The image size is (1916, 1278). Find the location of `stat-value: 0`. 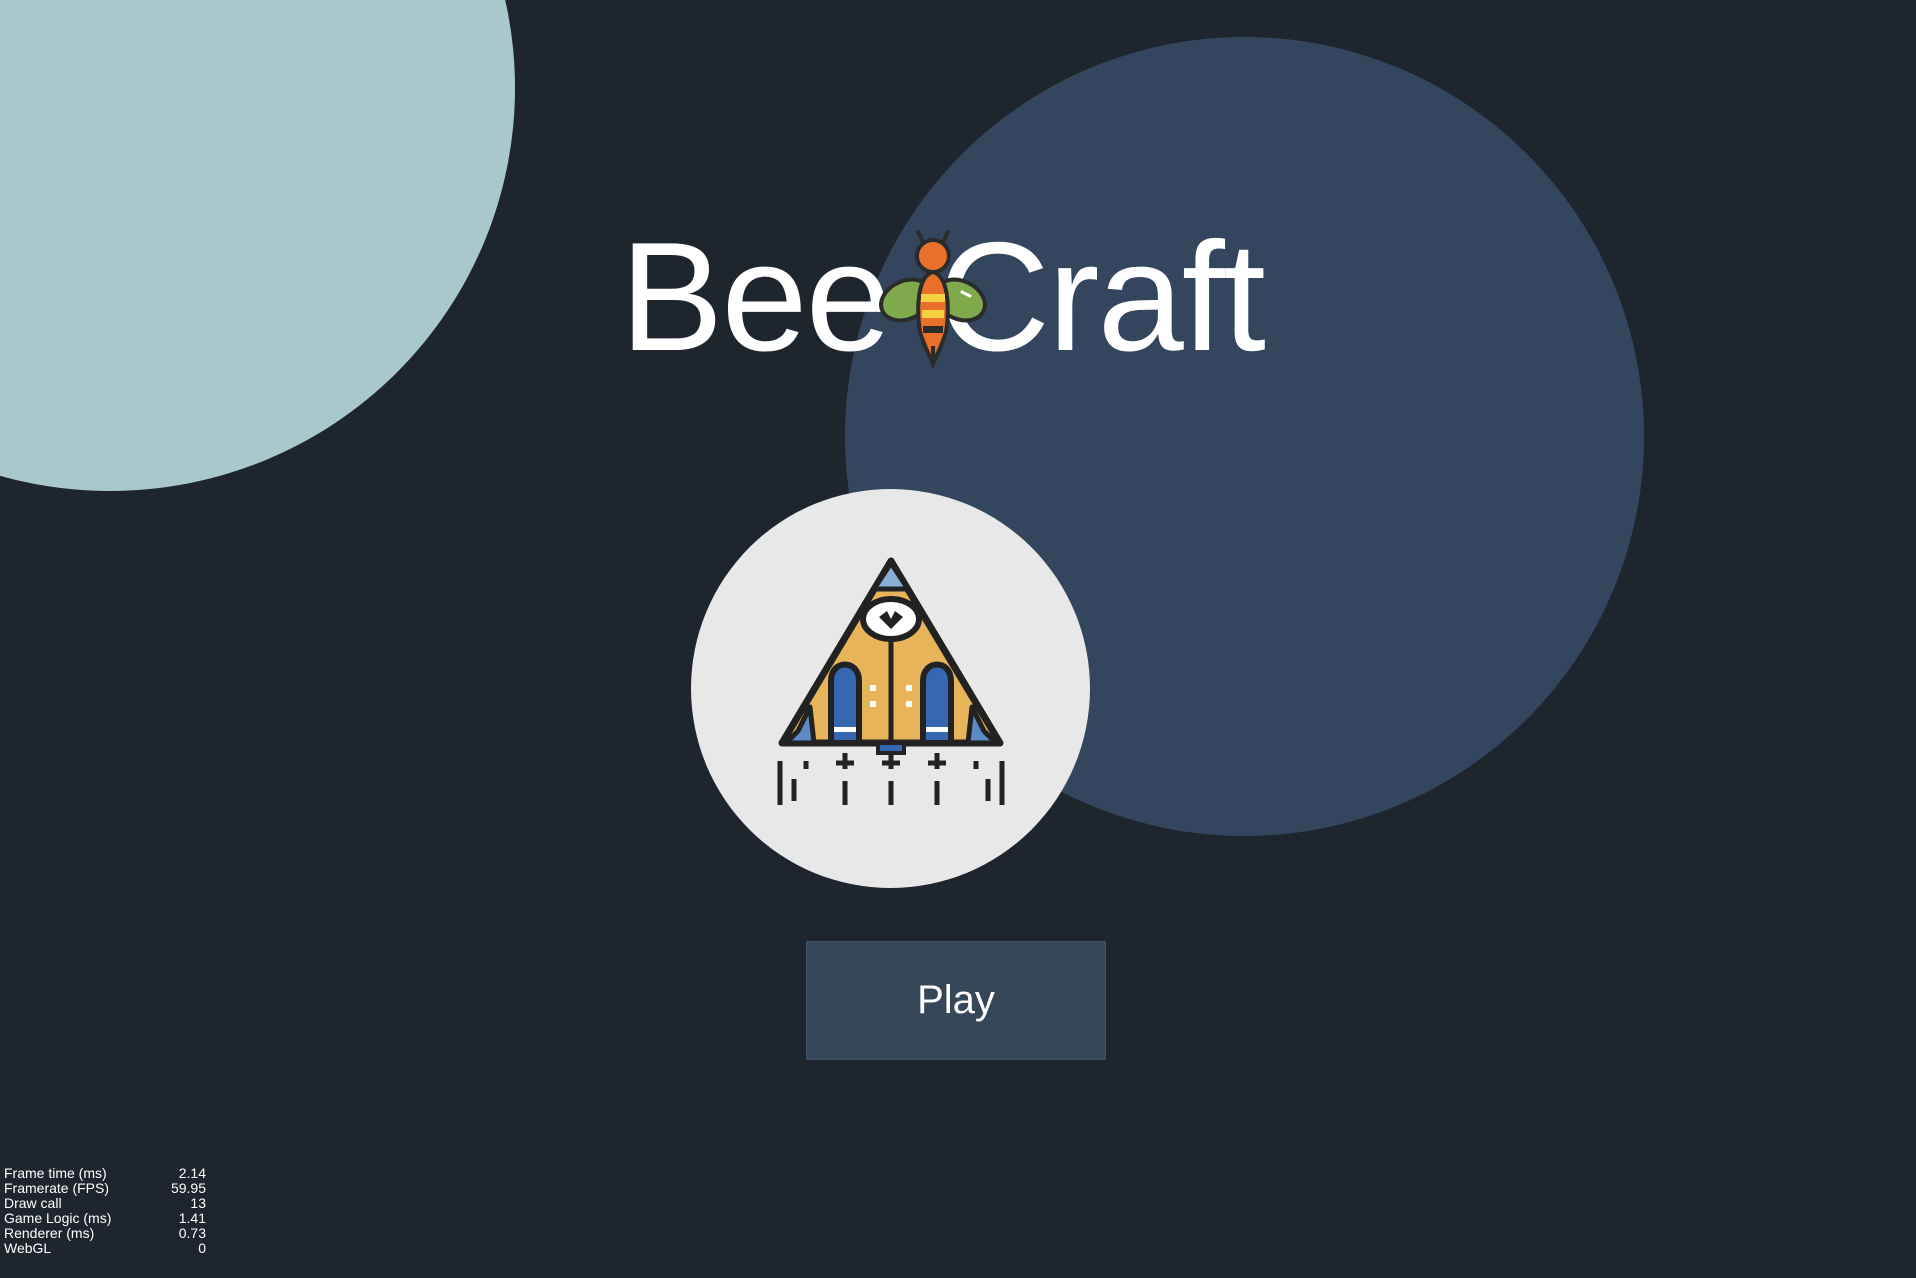

stat-value: 0 is located at coordinates (202, 1248).